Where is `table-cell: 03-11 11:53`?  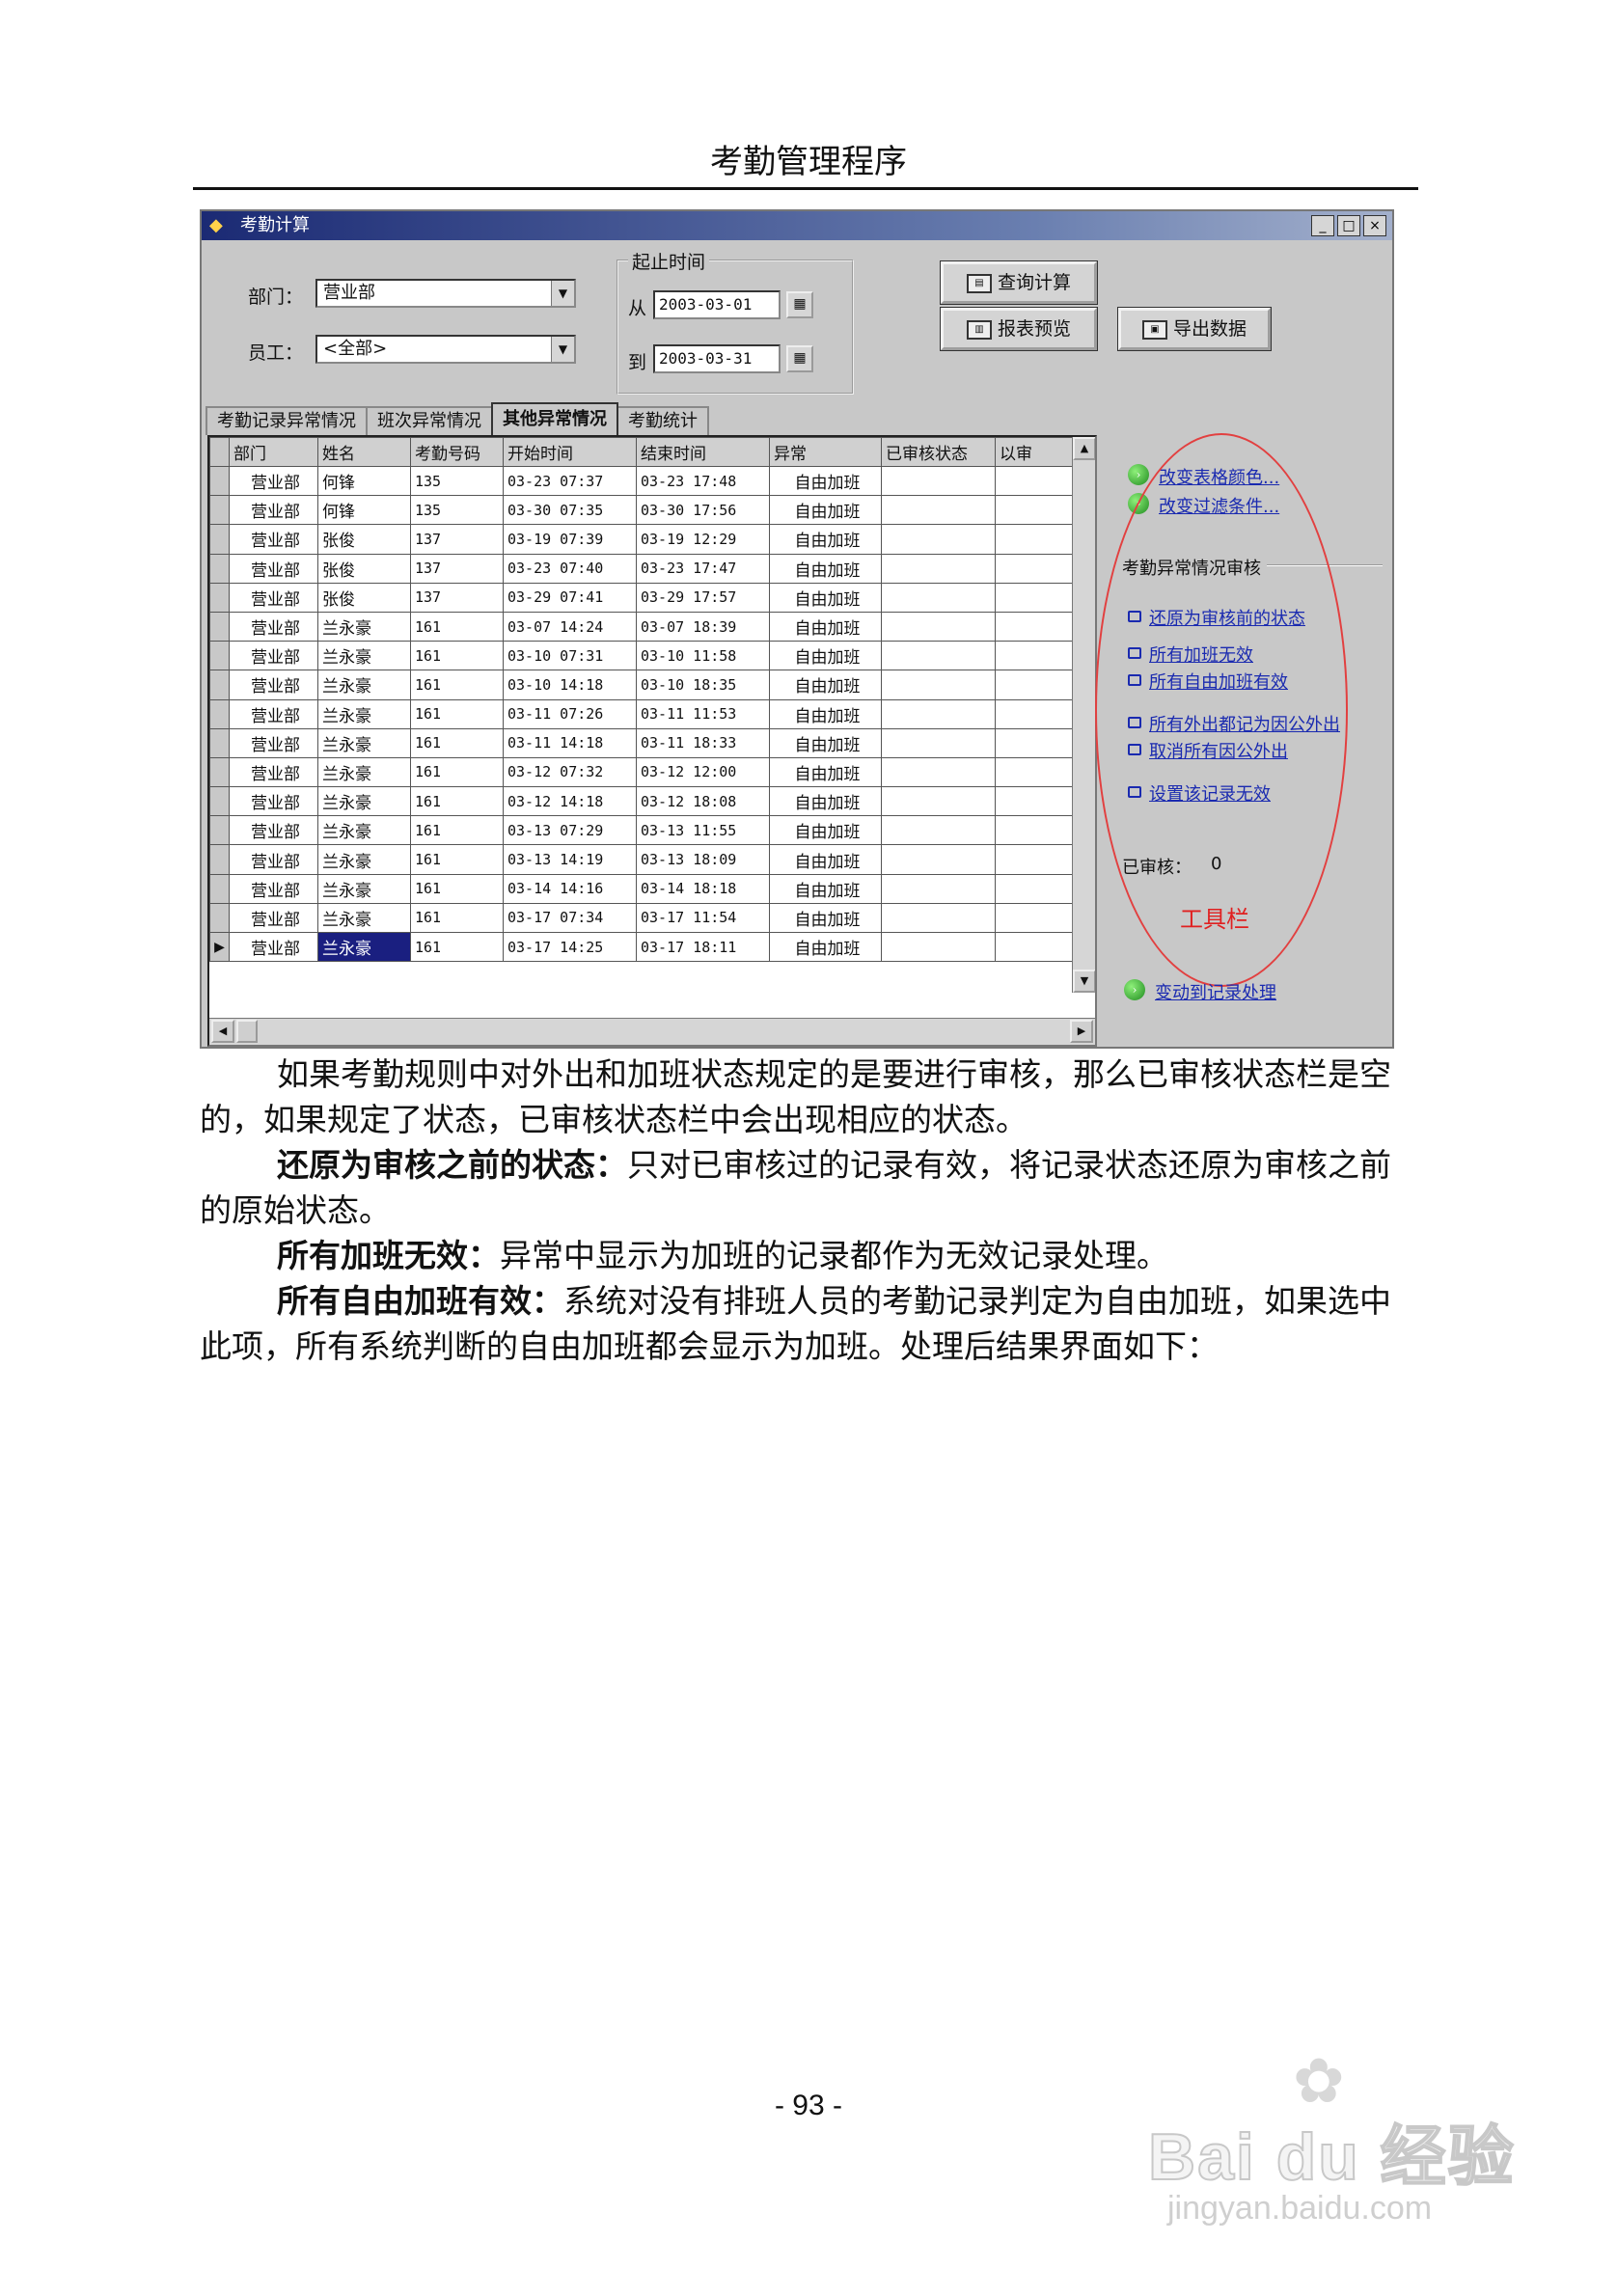 table-cell: 03-11 11:53 is located at coordinates (703, 713).